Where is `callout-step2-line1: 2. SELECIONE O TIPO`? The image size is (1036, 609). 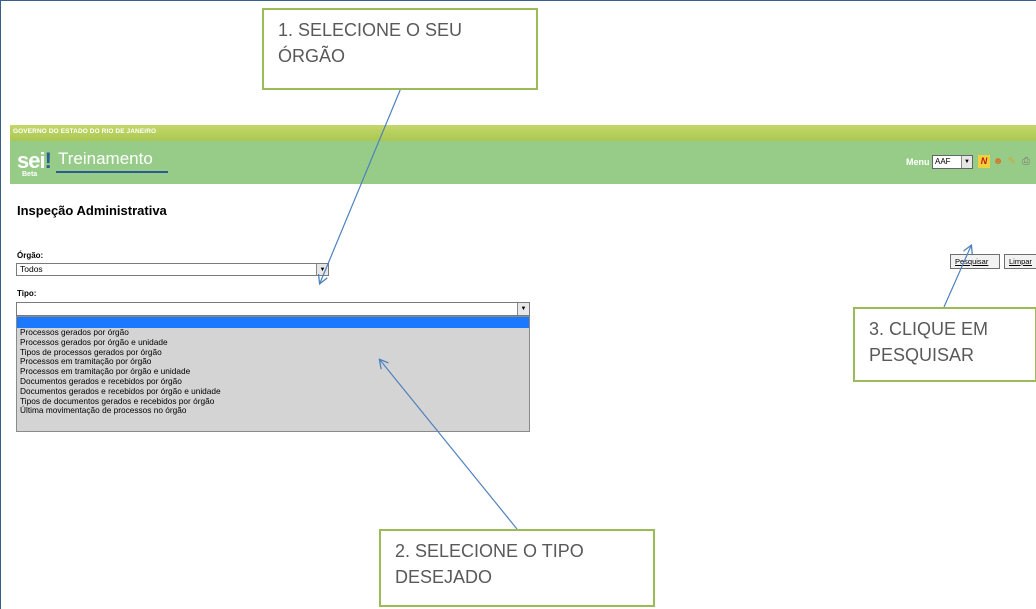 callout-step2-line1: 2. SELECIONE O TIPO is located at coordinates (489, 551).